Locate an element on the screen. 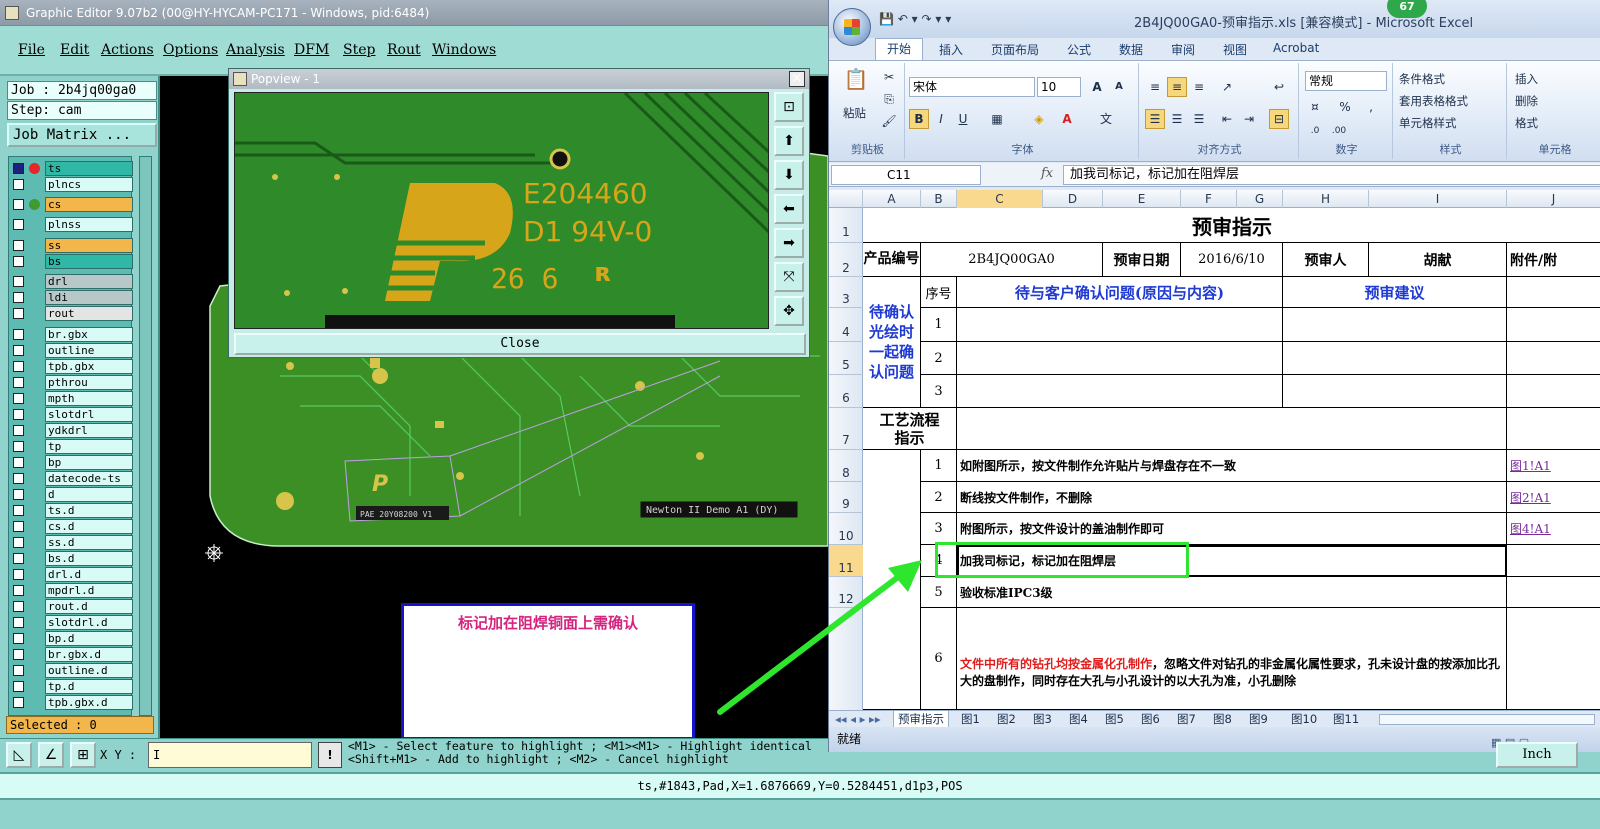  col-c: C is located at coordinates (1000, 199).